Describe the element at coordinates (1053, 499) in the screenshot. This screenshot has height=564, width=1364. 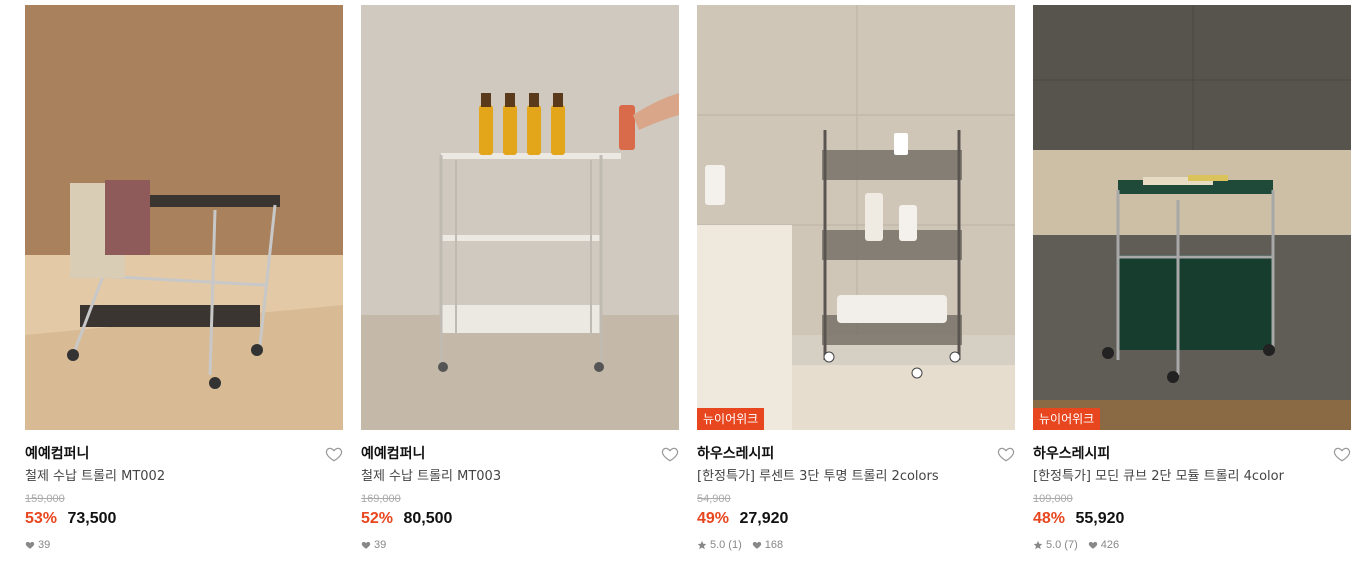
I see `original-price: 109,000` at that location.